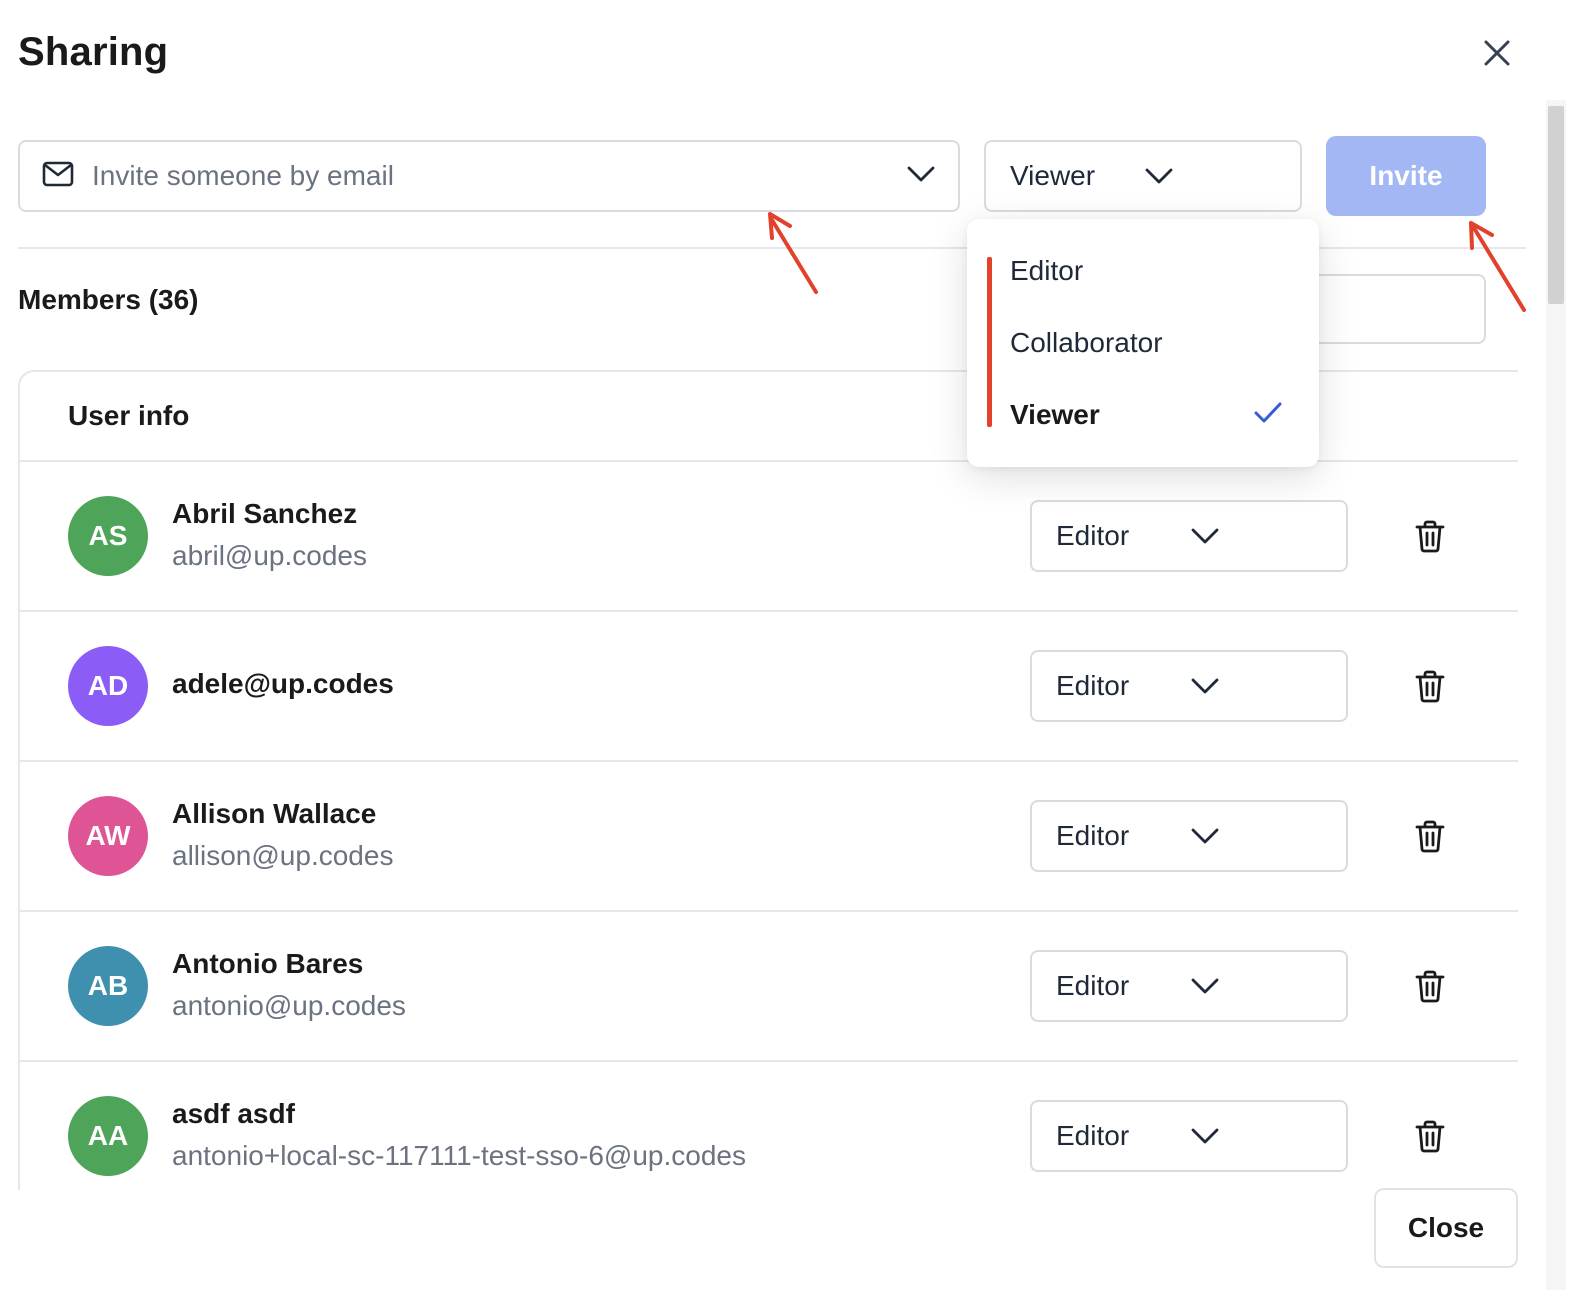 Image resolution: width=1572 pixels, height=1290 pixels. Describe the element at coordinates (1055, 415) in the screenshot. I see `role-option-viewer: Viewer` at that location.